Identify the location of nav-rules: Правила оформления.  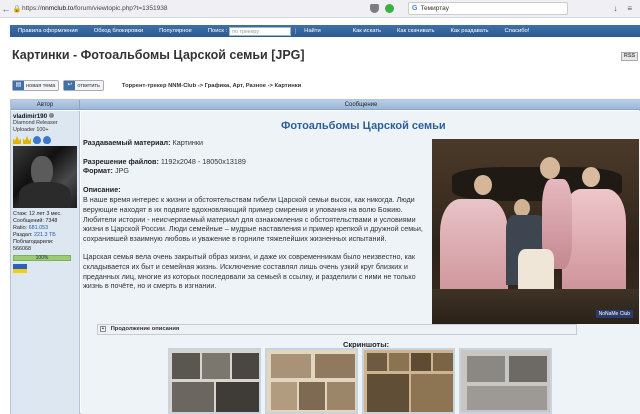
(48, 31).